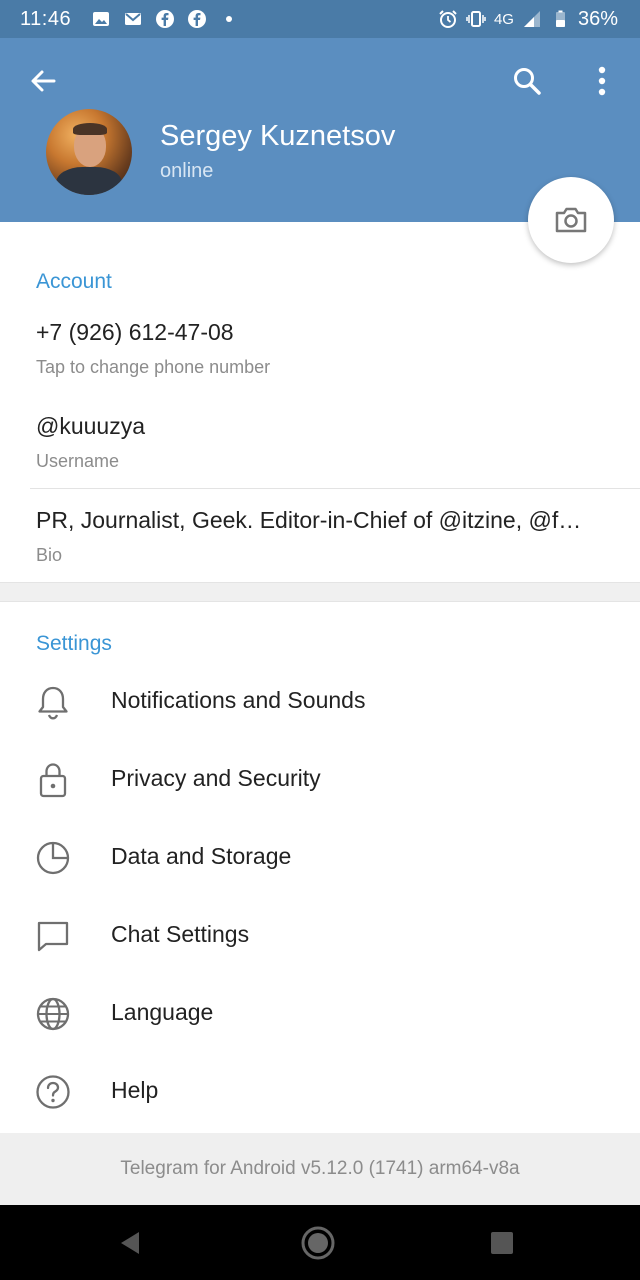 The width and height of the screenshot is (640, 1280). What do you see at coordinates (321, 426) in the screenshot?
I see `username: @kuuuzya` at bounding box center [321, 426].